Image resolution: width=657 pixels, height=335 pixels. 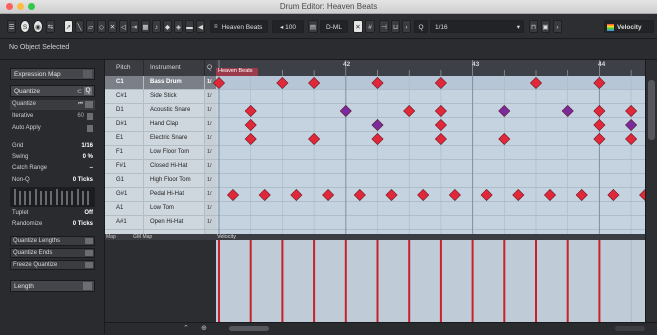 What do you see at coordinates (200, 26) in the screenshot?
I see `legato-icon: ◀` at bounding box center [200, 26].